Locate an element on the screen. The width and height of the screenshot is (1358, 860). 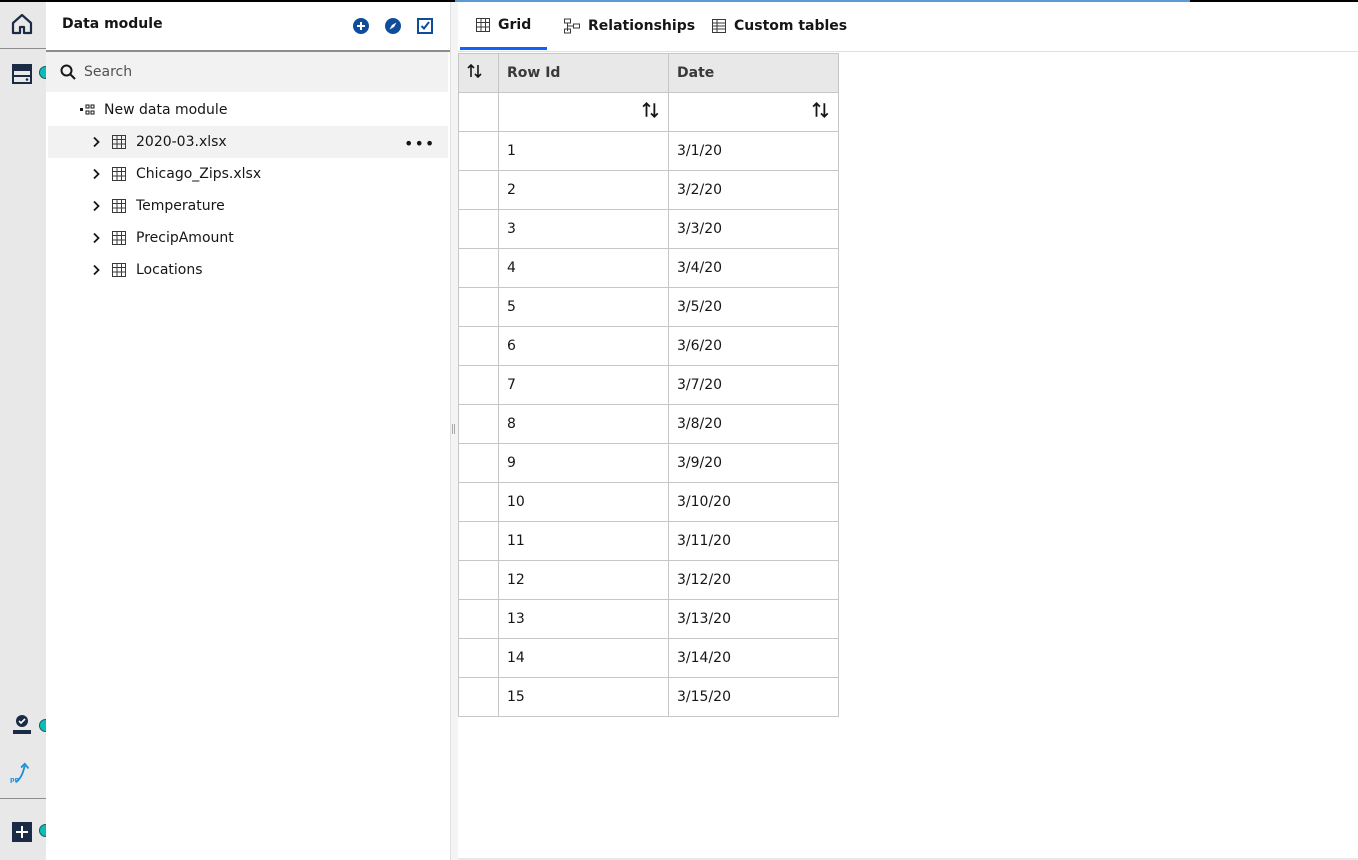
grid-header-row: Row Id Date is located at coordinates (648, 73).